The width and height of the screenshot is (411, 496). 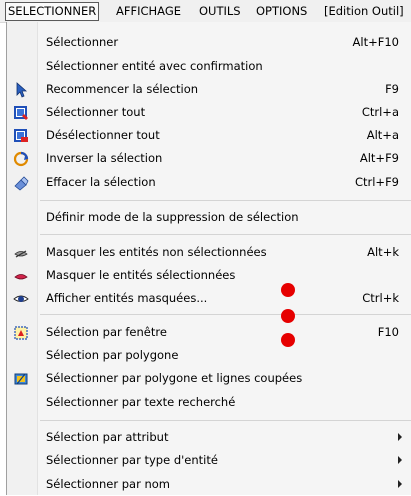 I want to click on menu-item-label: Sélection par attribut, so click(x=107, y=437).